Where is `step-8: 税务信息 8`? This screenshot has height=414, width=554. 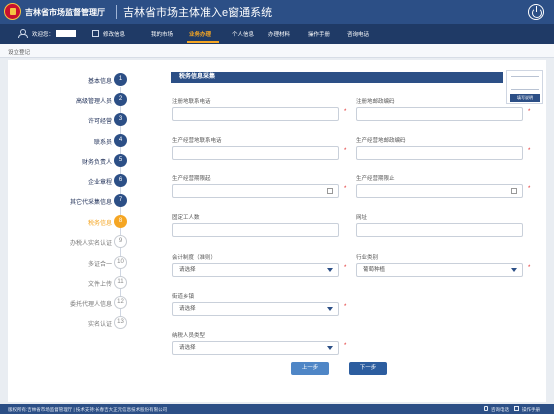
step-8: 税务信息 8 is located at coordinates (73, 222).